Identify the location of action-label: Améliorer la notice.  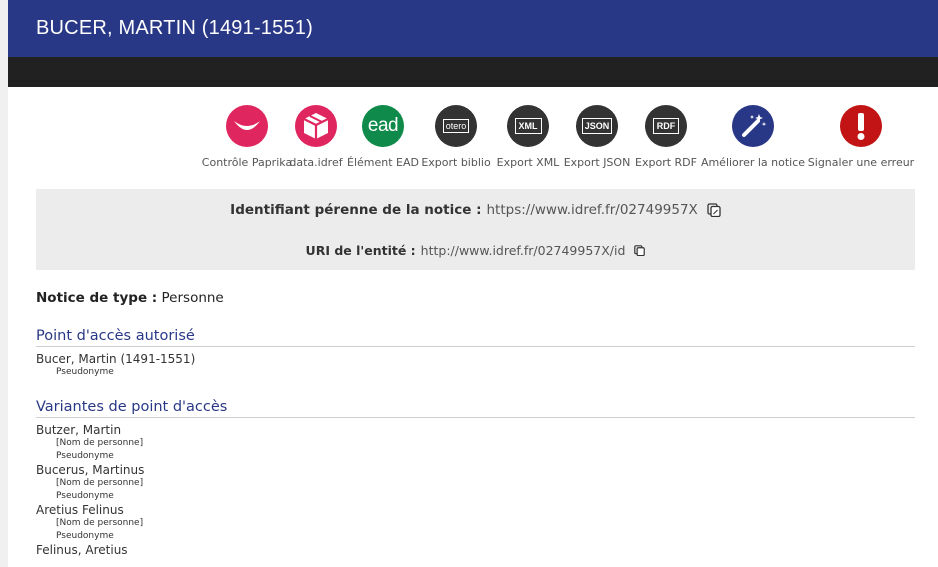
(753, 162).